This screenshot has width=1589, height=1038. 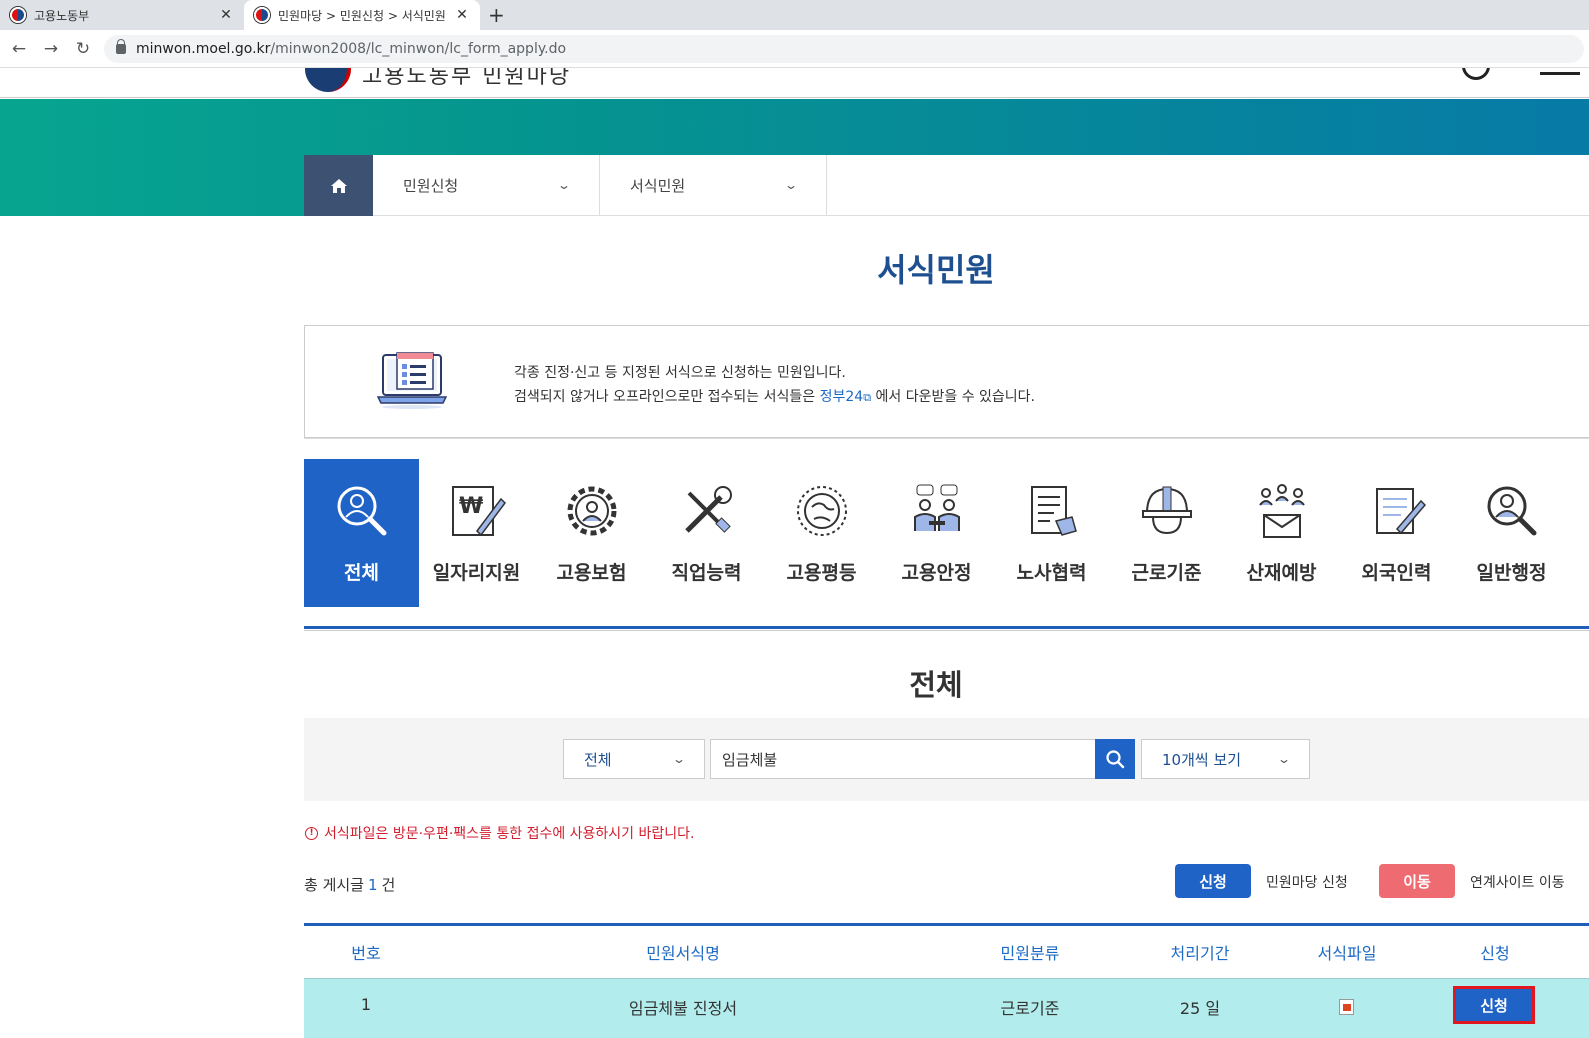 What do you see at coordinates (708, 509) in the screenshot?
I see `tools-icon` at bounding box center [708, 509].